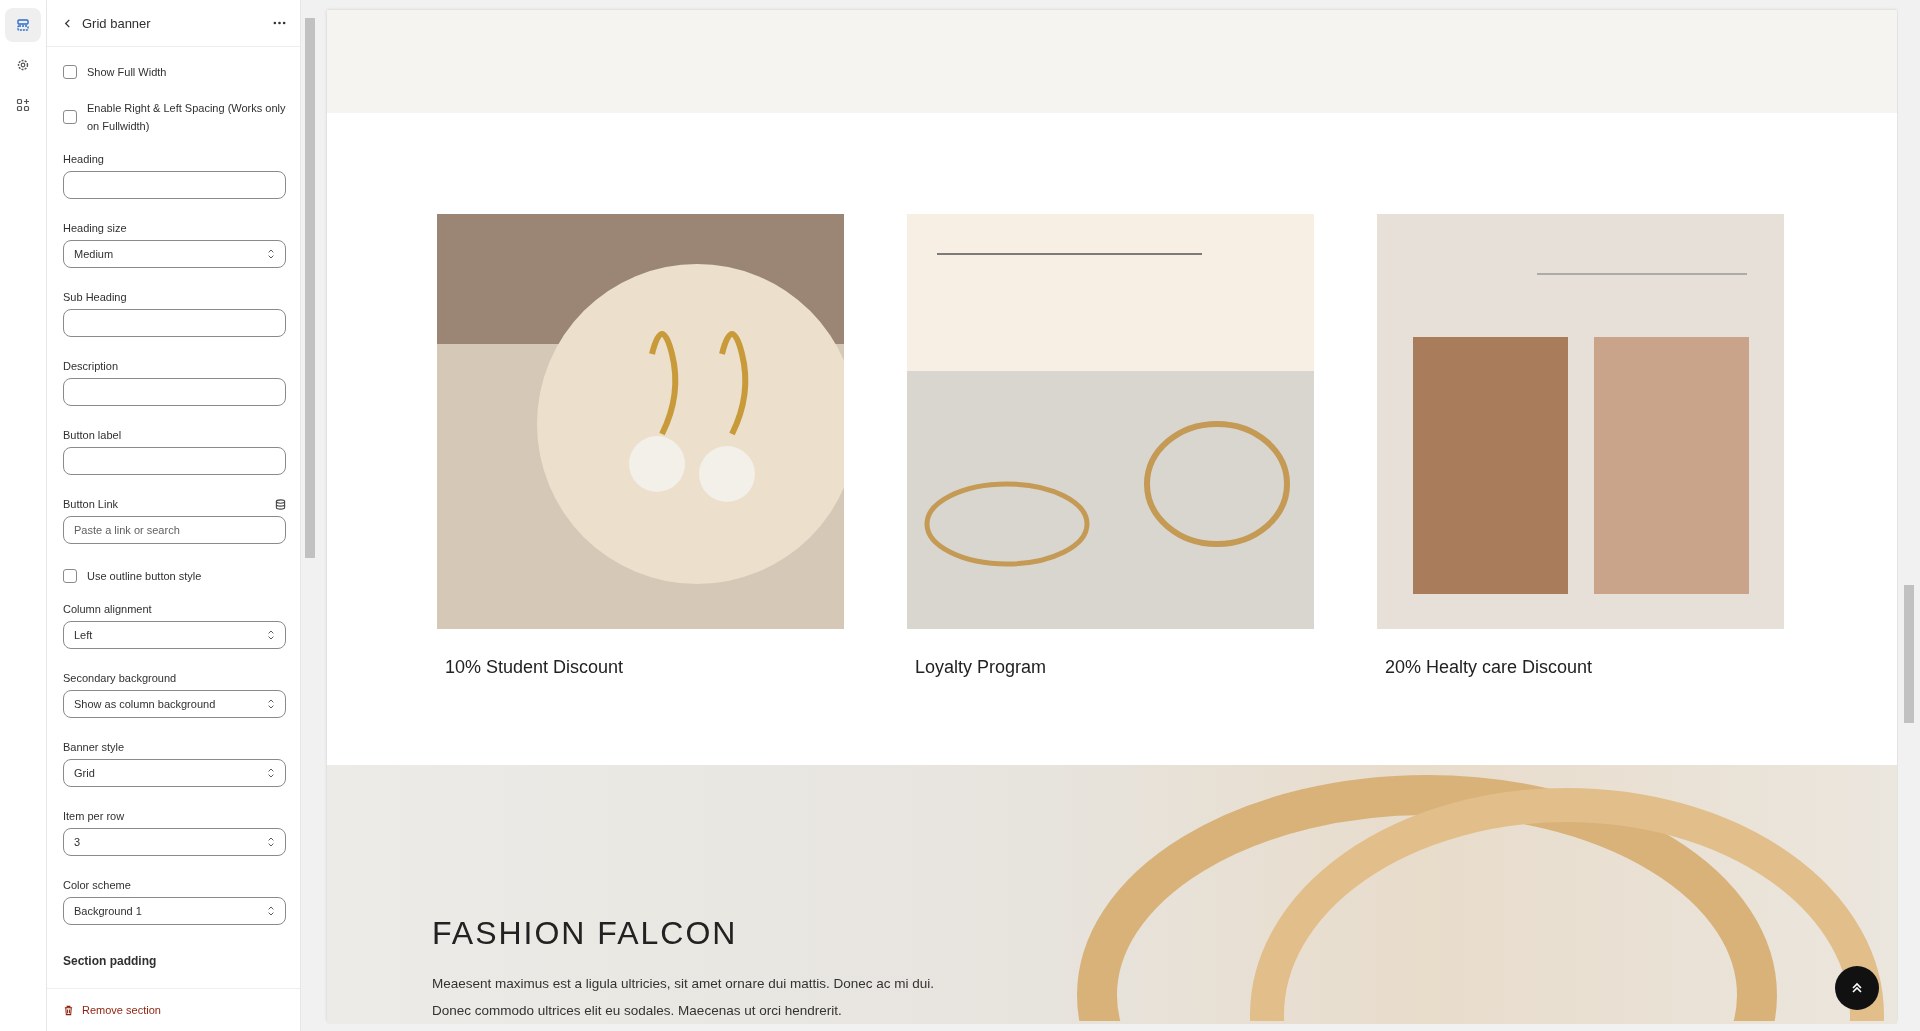  I want to click on select-field: Left, so click(174, 635).